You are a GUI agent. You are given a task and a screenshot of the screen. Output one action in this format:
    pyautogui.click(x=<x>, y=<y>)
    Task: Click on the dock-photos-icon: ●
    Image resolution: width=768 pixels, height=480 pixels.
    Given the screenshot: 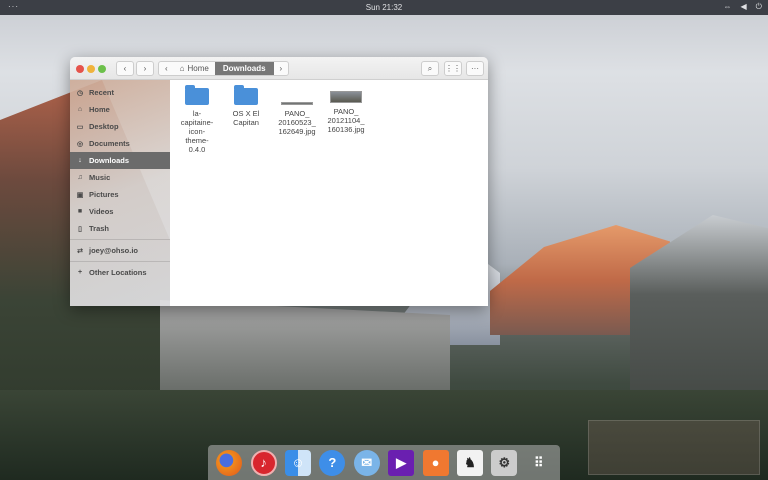 What is the action you would take?
    pyautogui.click(x=435, y=462)
    